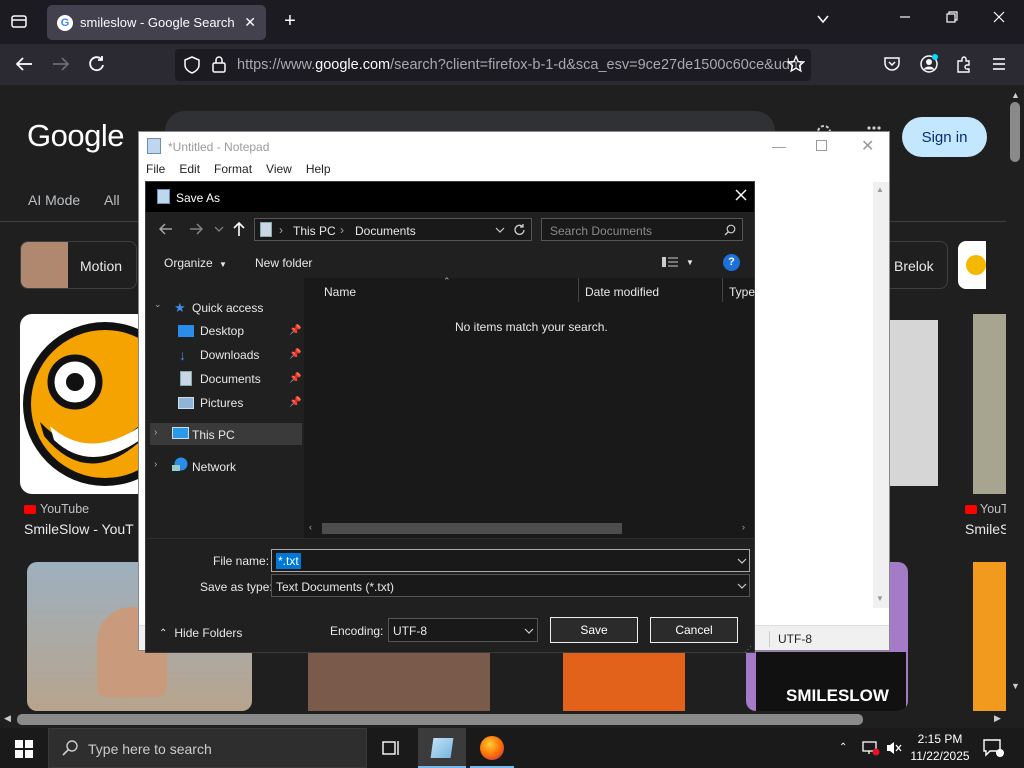 The image size is (1024, 768). Describe the element at coordinates (989, 636) in the screenshot. I see `image-result-pixel` at that location.